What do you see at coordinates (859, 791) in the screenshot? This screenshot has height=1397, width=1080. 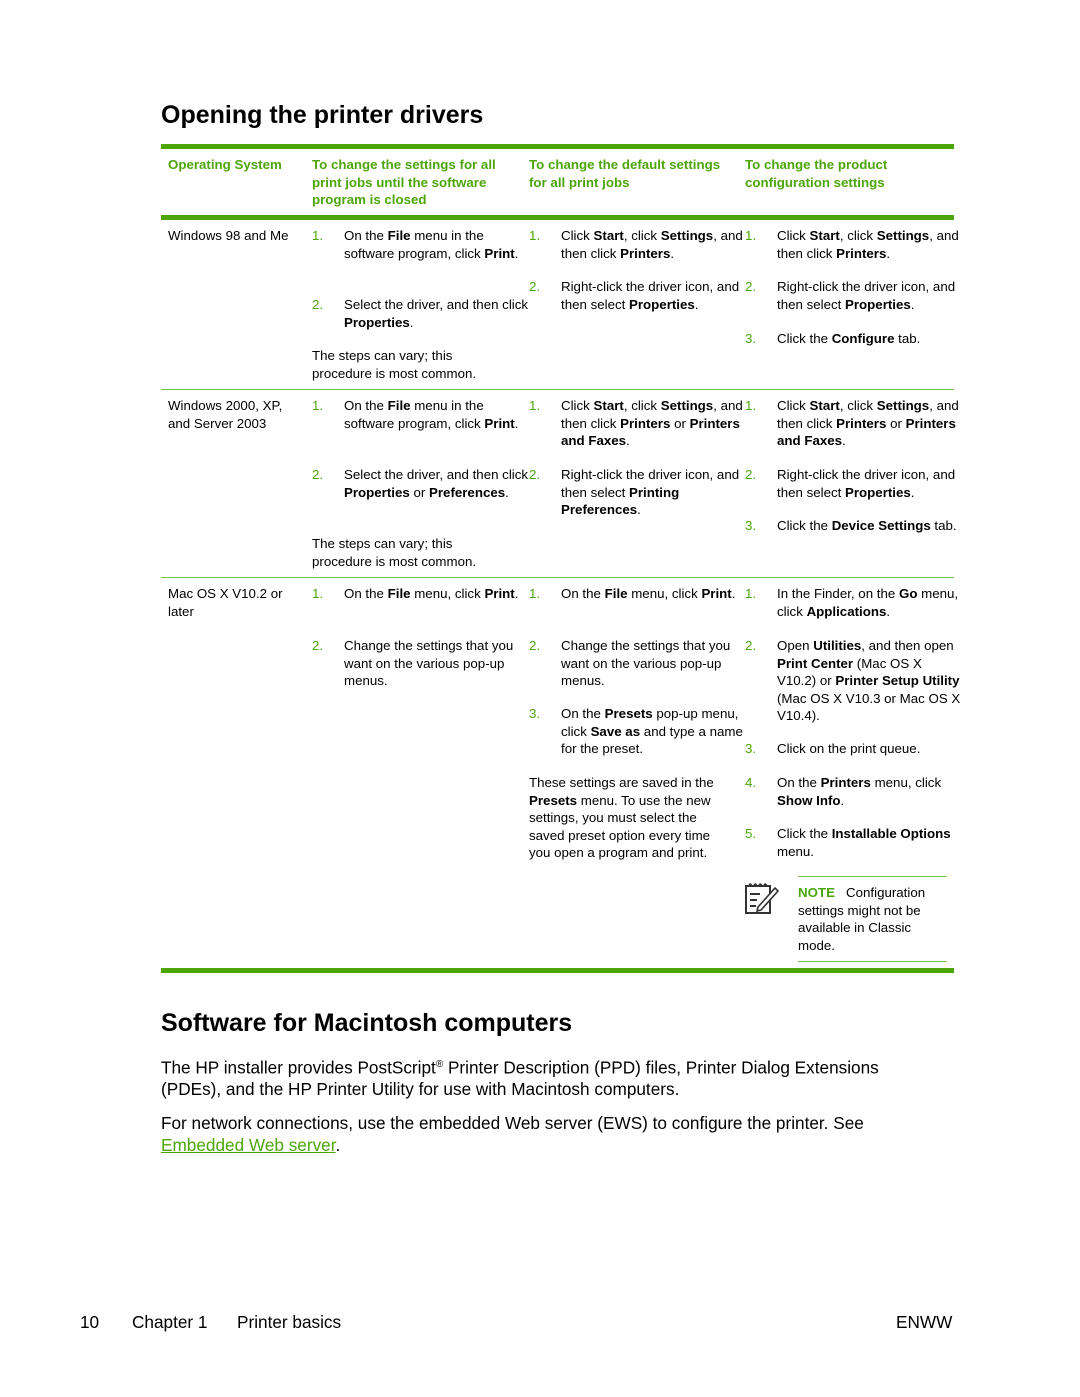 I see `step-text: On the Printers menu, click Show Info.` at bounding box center [859, 791].